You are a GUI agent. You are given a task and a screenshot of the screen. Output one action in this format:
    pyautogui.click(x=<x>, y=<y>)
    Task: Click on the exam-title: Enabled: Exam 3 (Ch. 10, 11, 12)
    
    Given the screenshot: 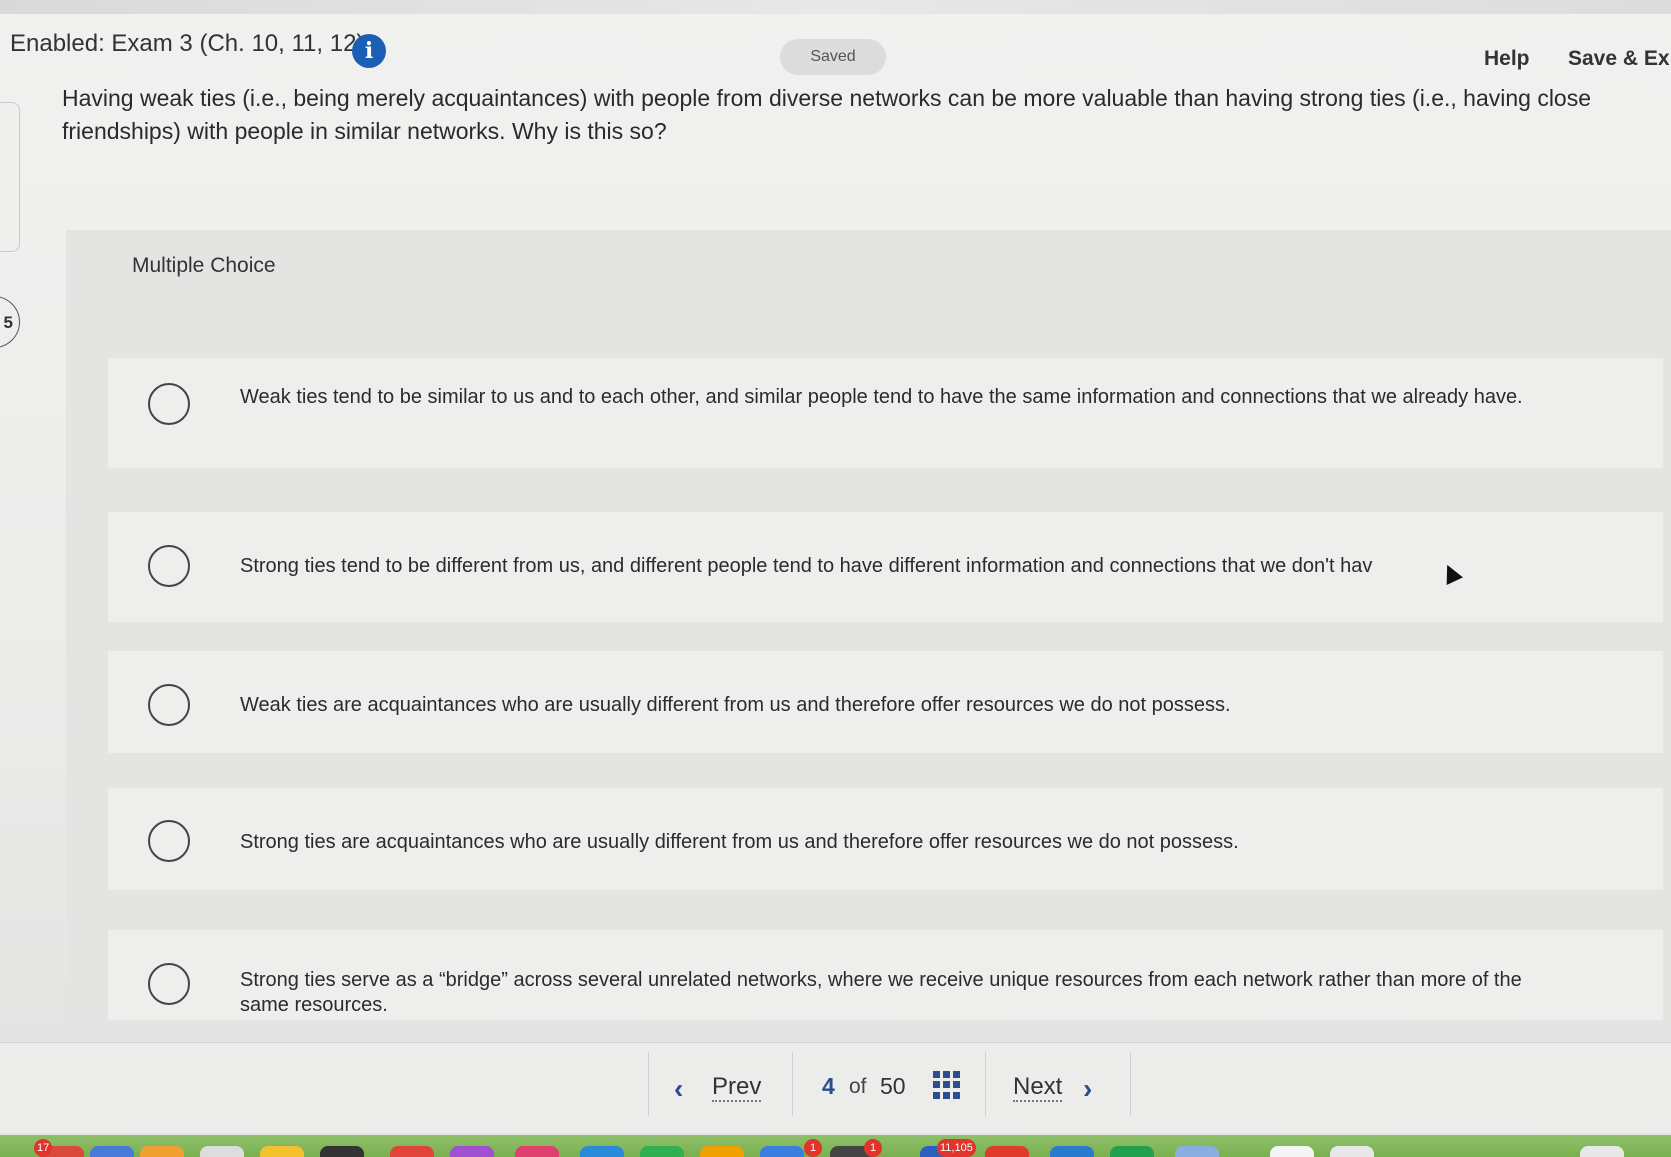 What is the action you would take?
    pyautogui.click(x=187, y=43)
    